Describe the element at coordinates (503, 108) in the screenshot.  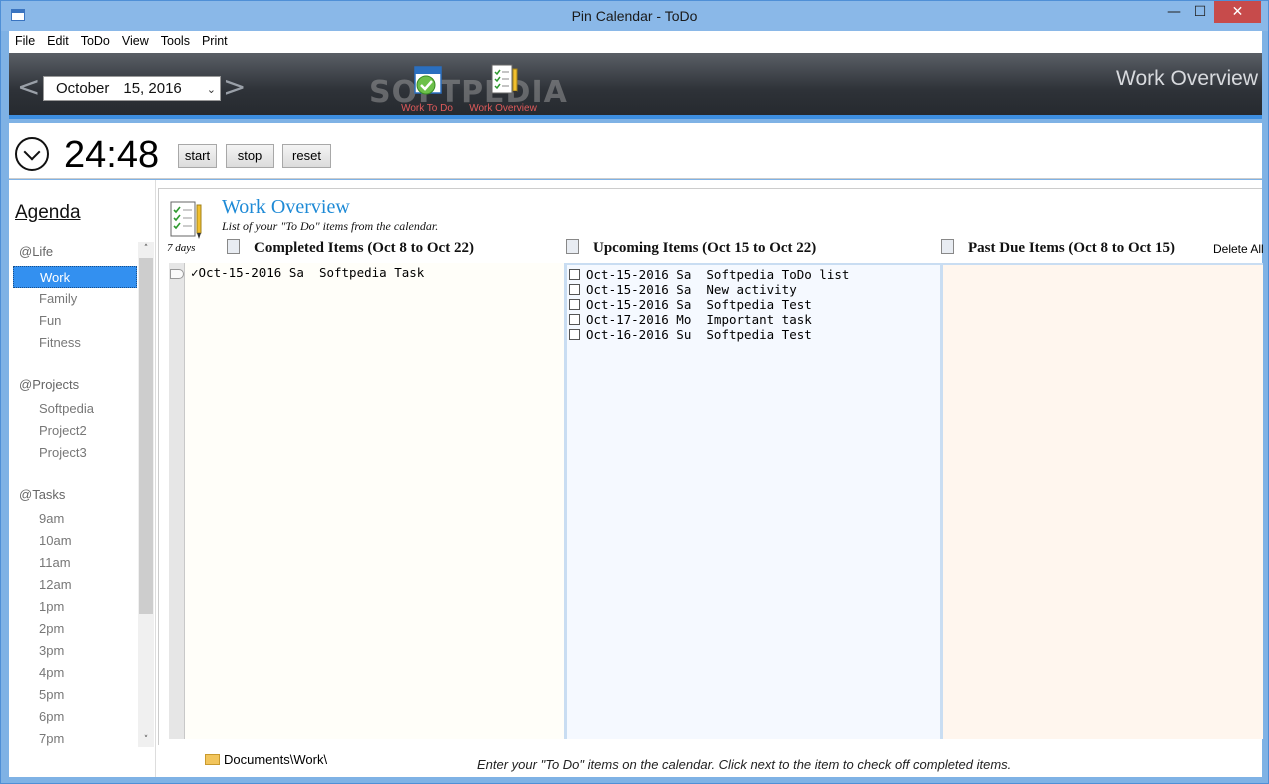
I see `work-overview-label: Work Overview` at that location.